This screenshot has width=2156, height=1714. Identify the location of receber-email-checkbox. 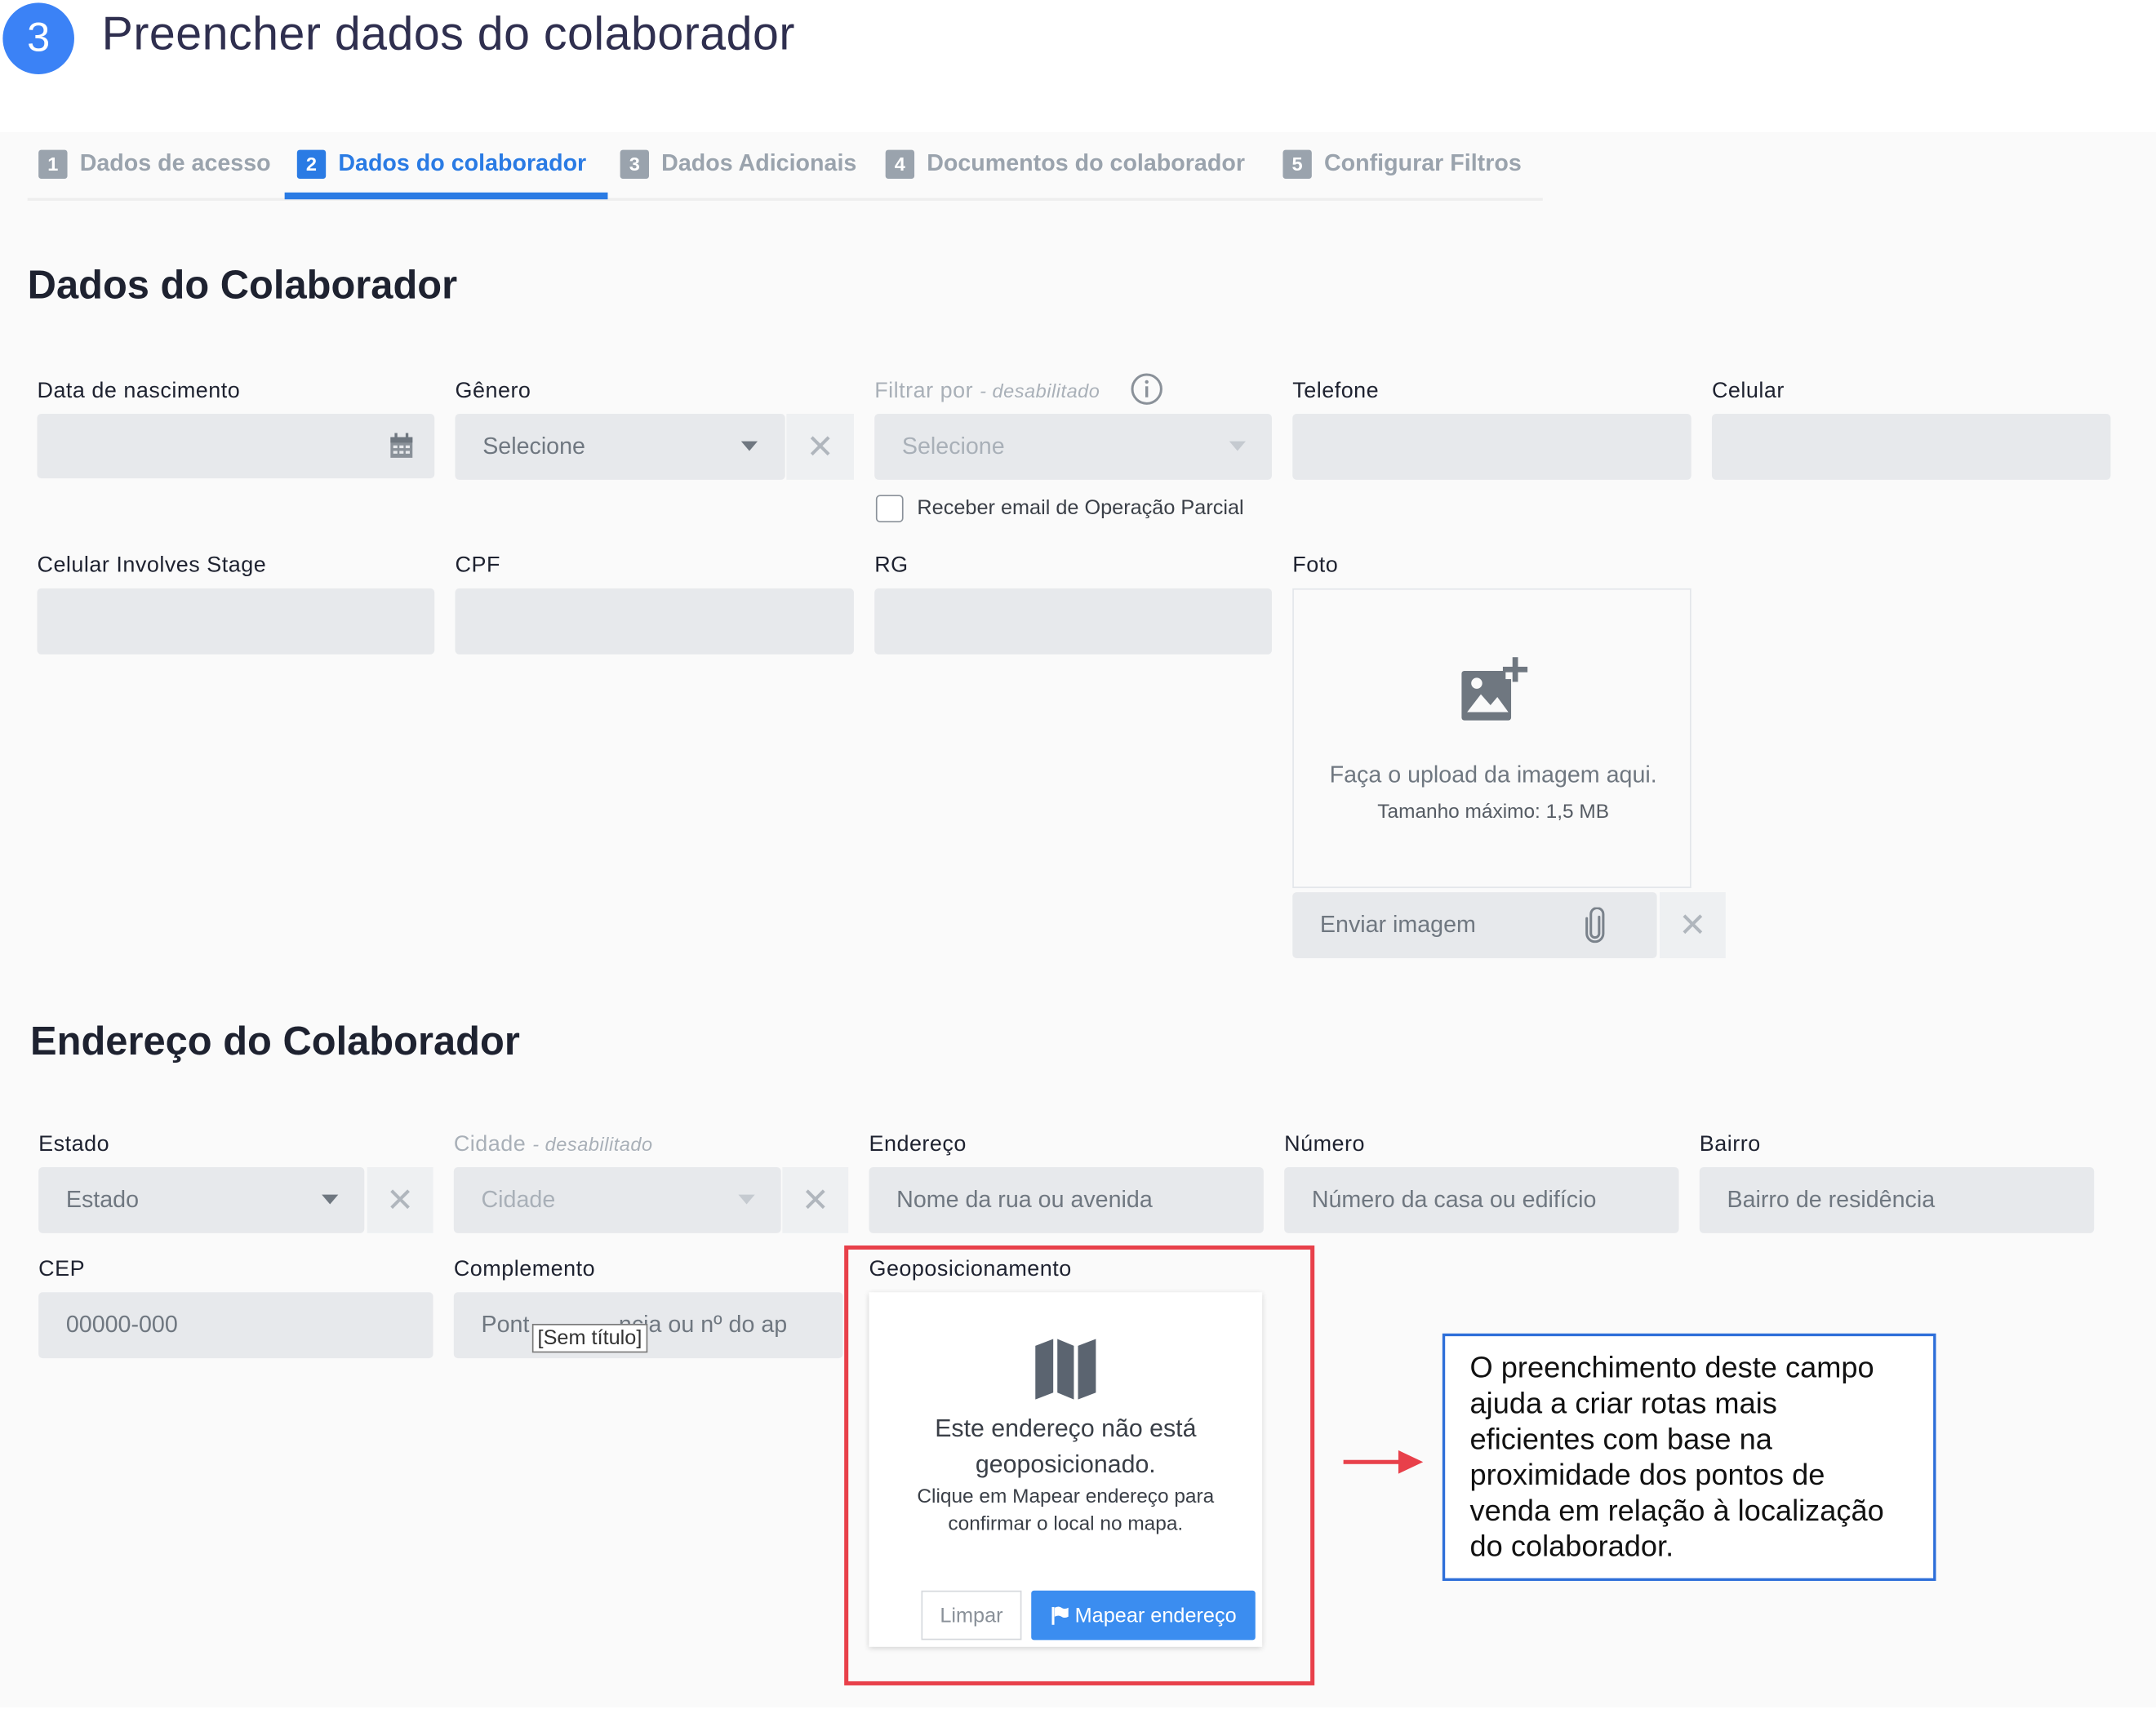
(889, 509).